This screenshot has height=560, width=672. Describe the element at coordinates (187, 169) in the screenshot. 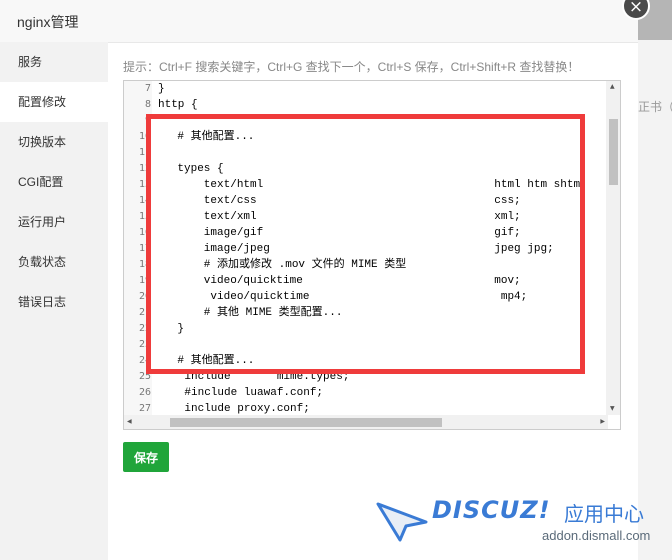

I see `config-line: types {` at that location.